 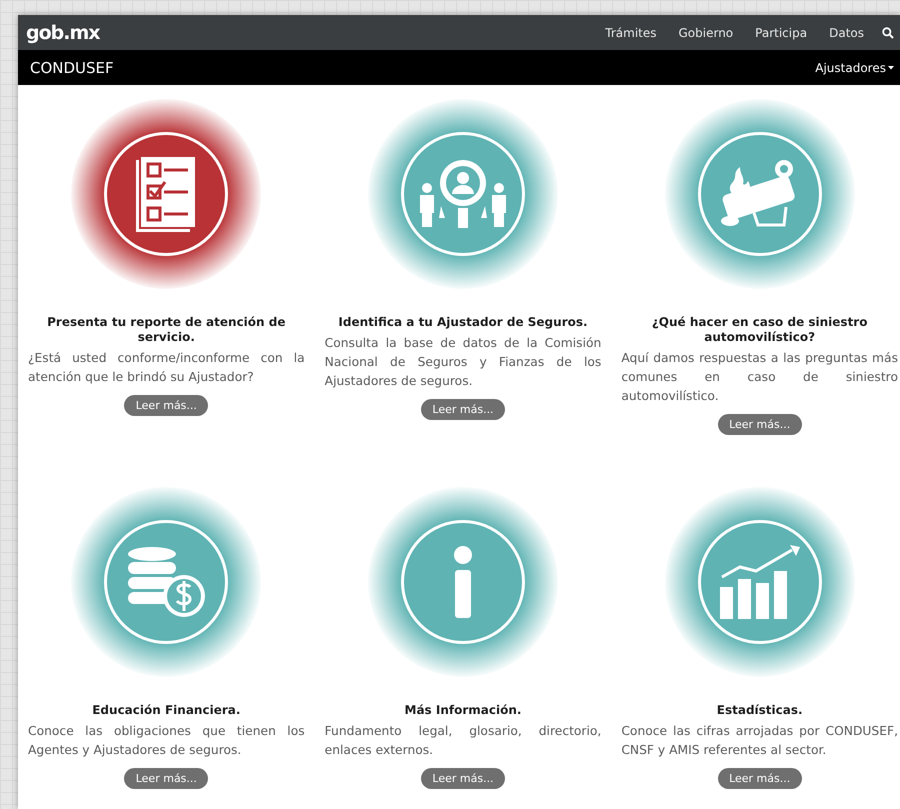 What do you see at coordinates (166, 741) in the screenshot?
I see `card-description: Conoce las obligaciones que tienen los Agentes y Ajustadores de seguros.` at bounding box center [166, 741].